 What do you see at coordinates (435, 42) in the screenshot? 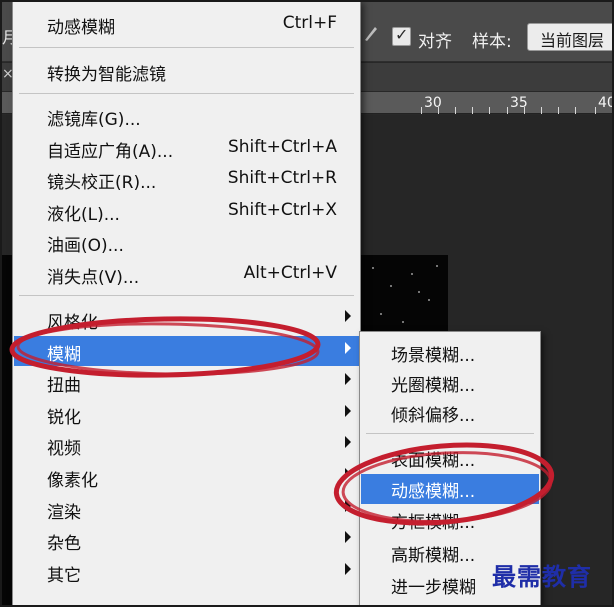
I see `align-label: 对齐` at bounding box center [435, 42].